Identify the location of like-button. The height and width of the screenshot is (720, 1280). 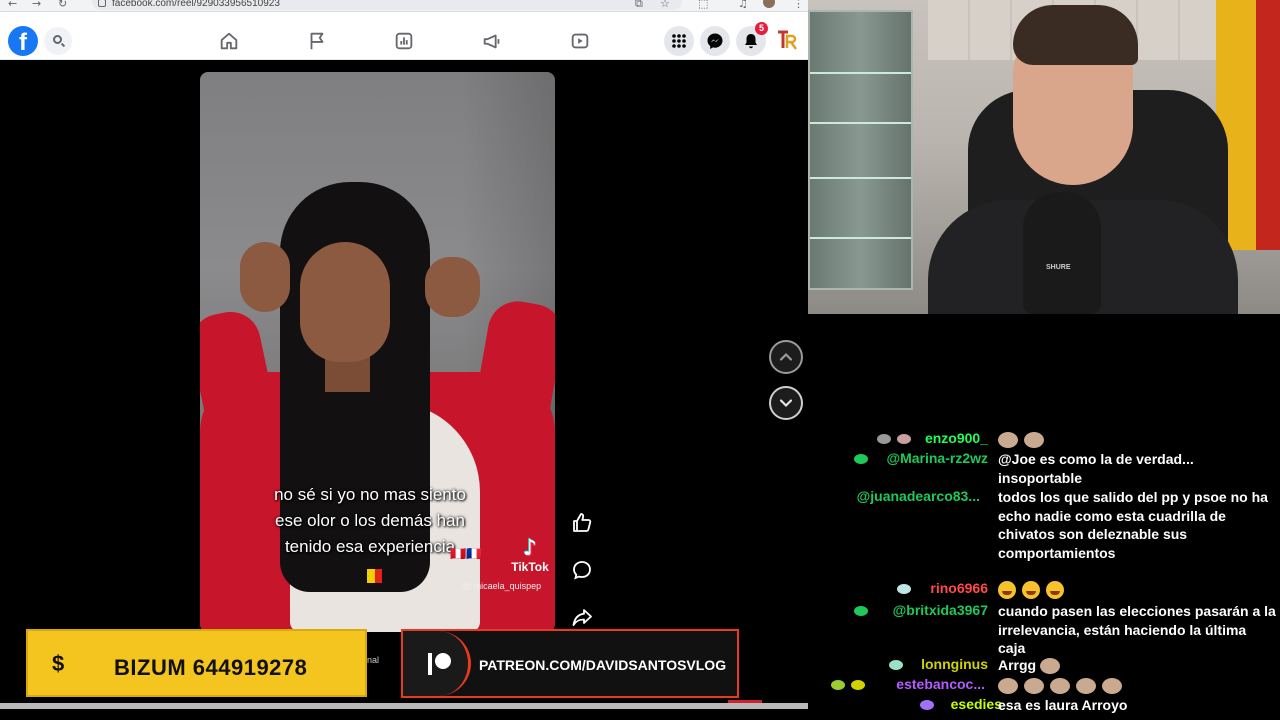
(582, 523).